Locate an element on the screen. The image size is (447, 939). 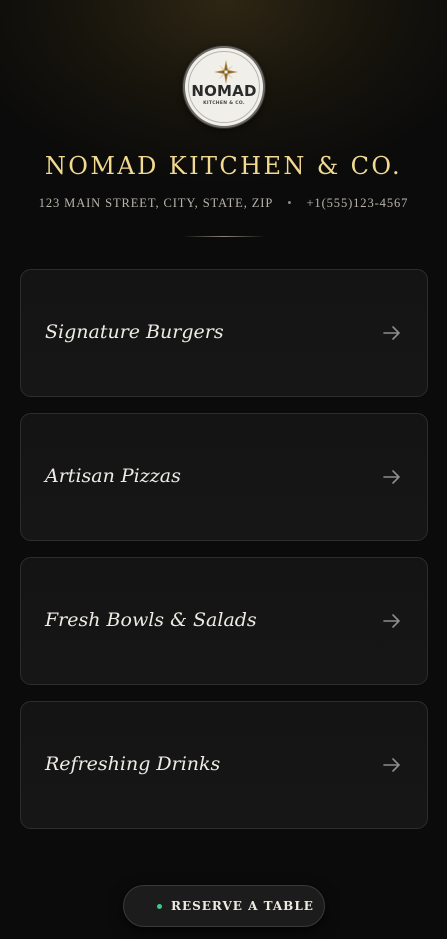
status-dot-icon is located at coordinates (159, 906).